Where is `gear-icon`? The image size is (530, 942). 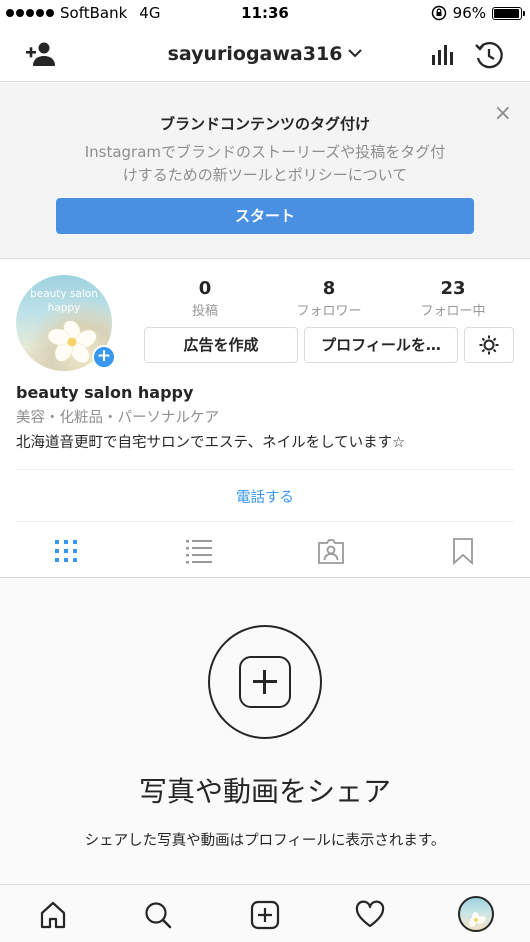 gear-icon is located at coordinates (489, 345).